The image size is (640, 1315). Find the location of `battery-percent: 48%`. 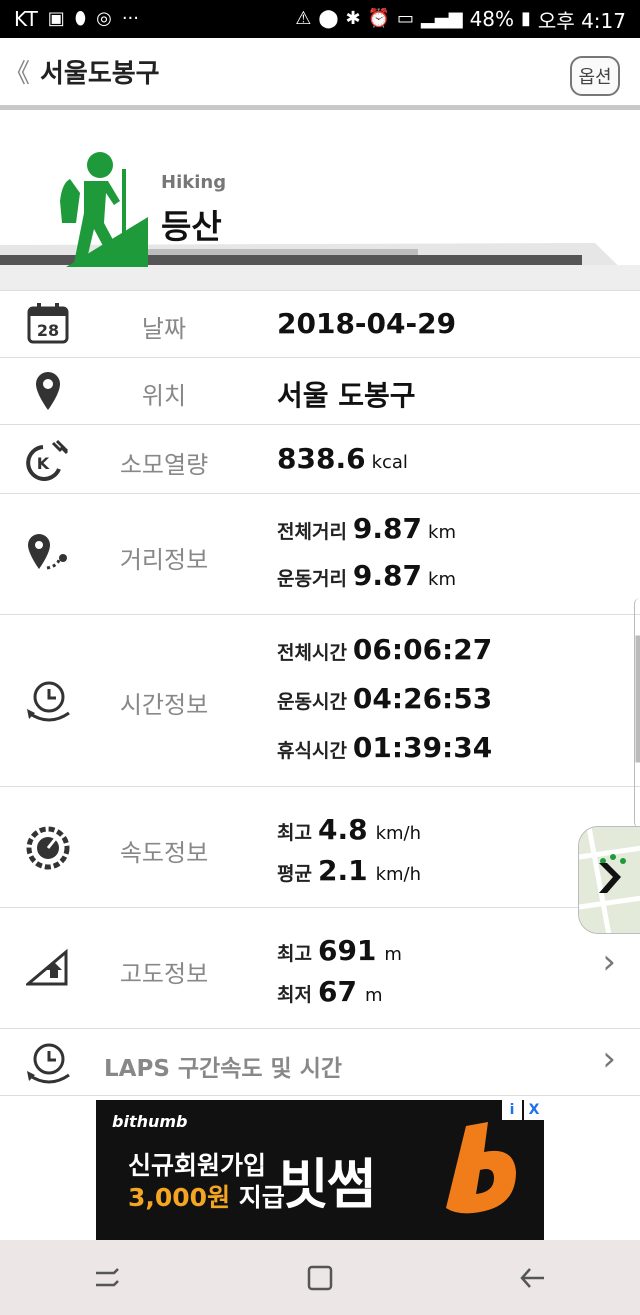

battery-percent: 48% is located at coordinates (492, 19).